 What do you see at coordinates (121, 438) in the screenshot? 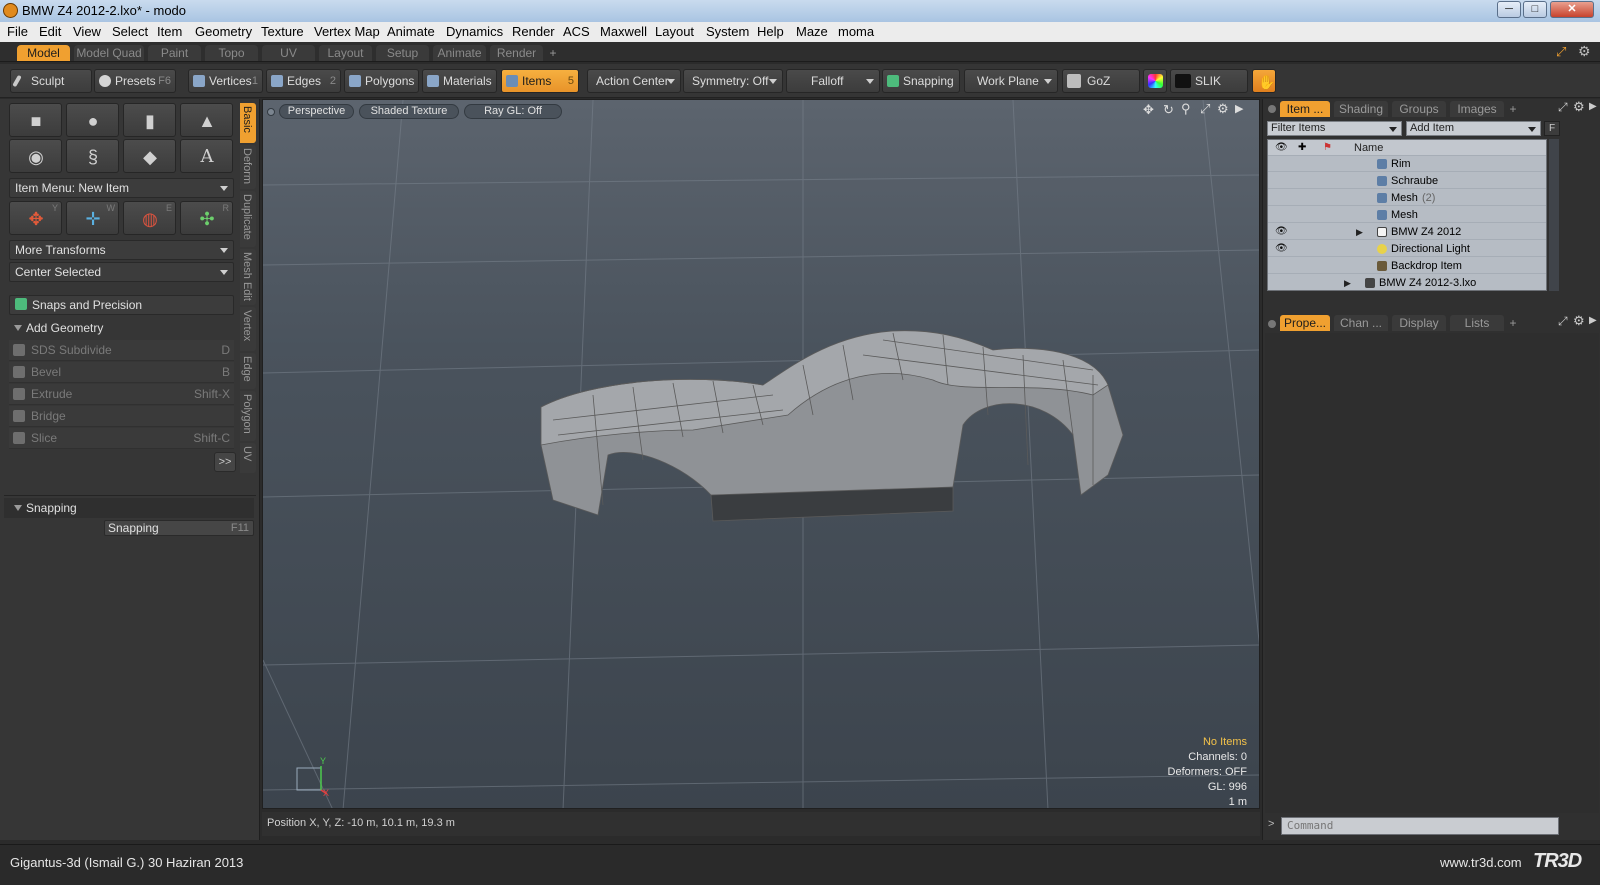
I see `slice-button: Slice Shift-C` at bounding box center [121, 438].